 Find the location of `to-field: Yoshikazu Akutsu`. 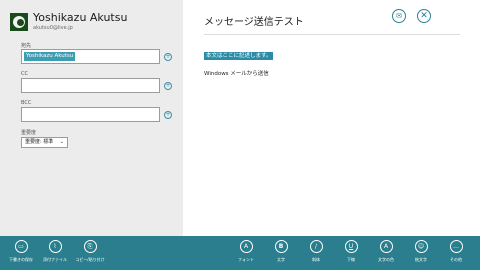

to-field: Yoshikazu Akutsu is located at coordinates (90, 56).